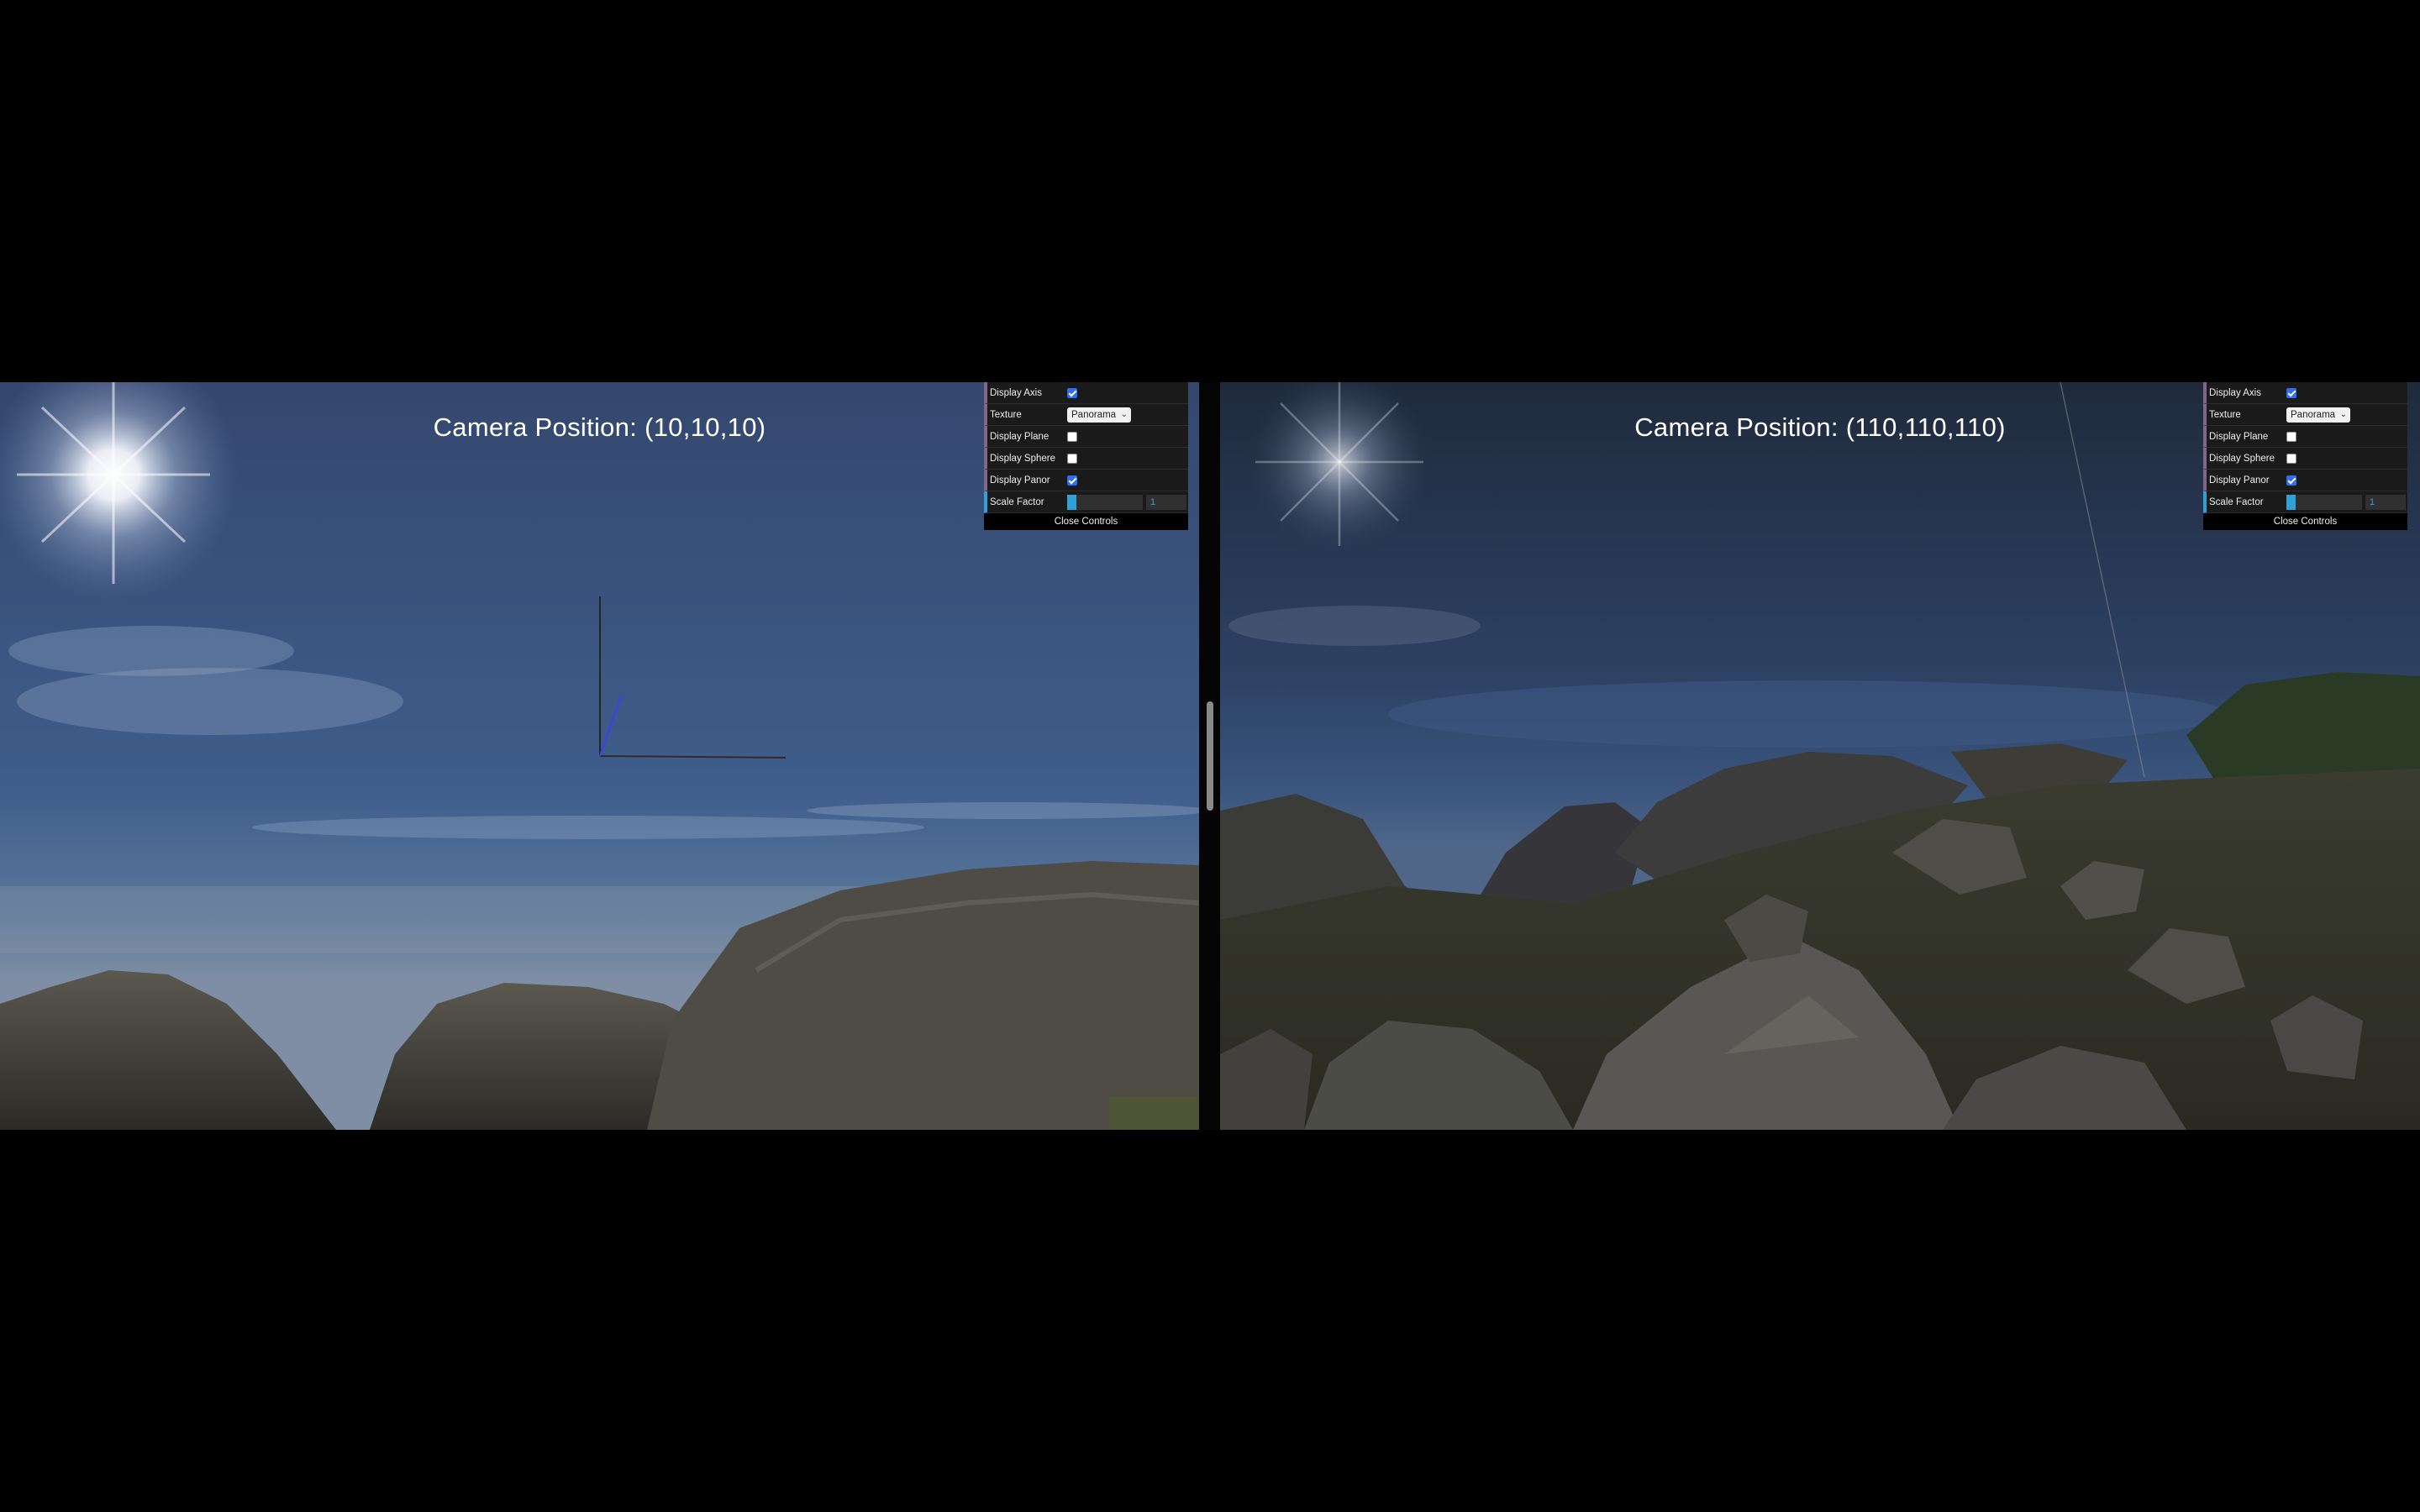  I want to click on split-drag-handle, so click(1210, 756).